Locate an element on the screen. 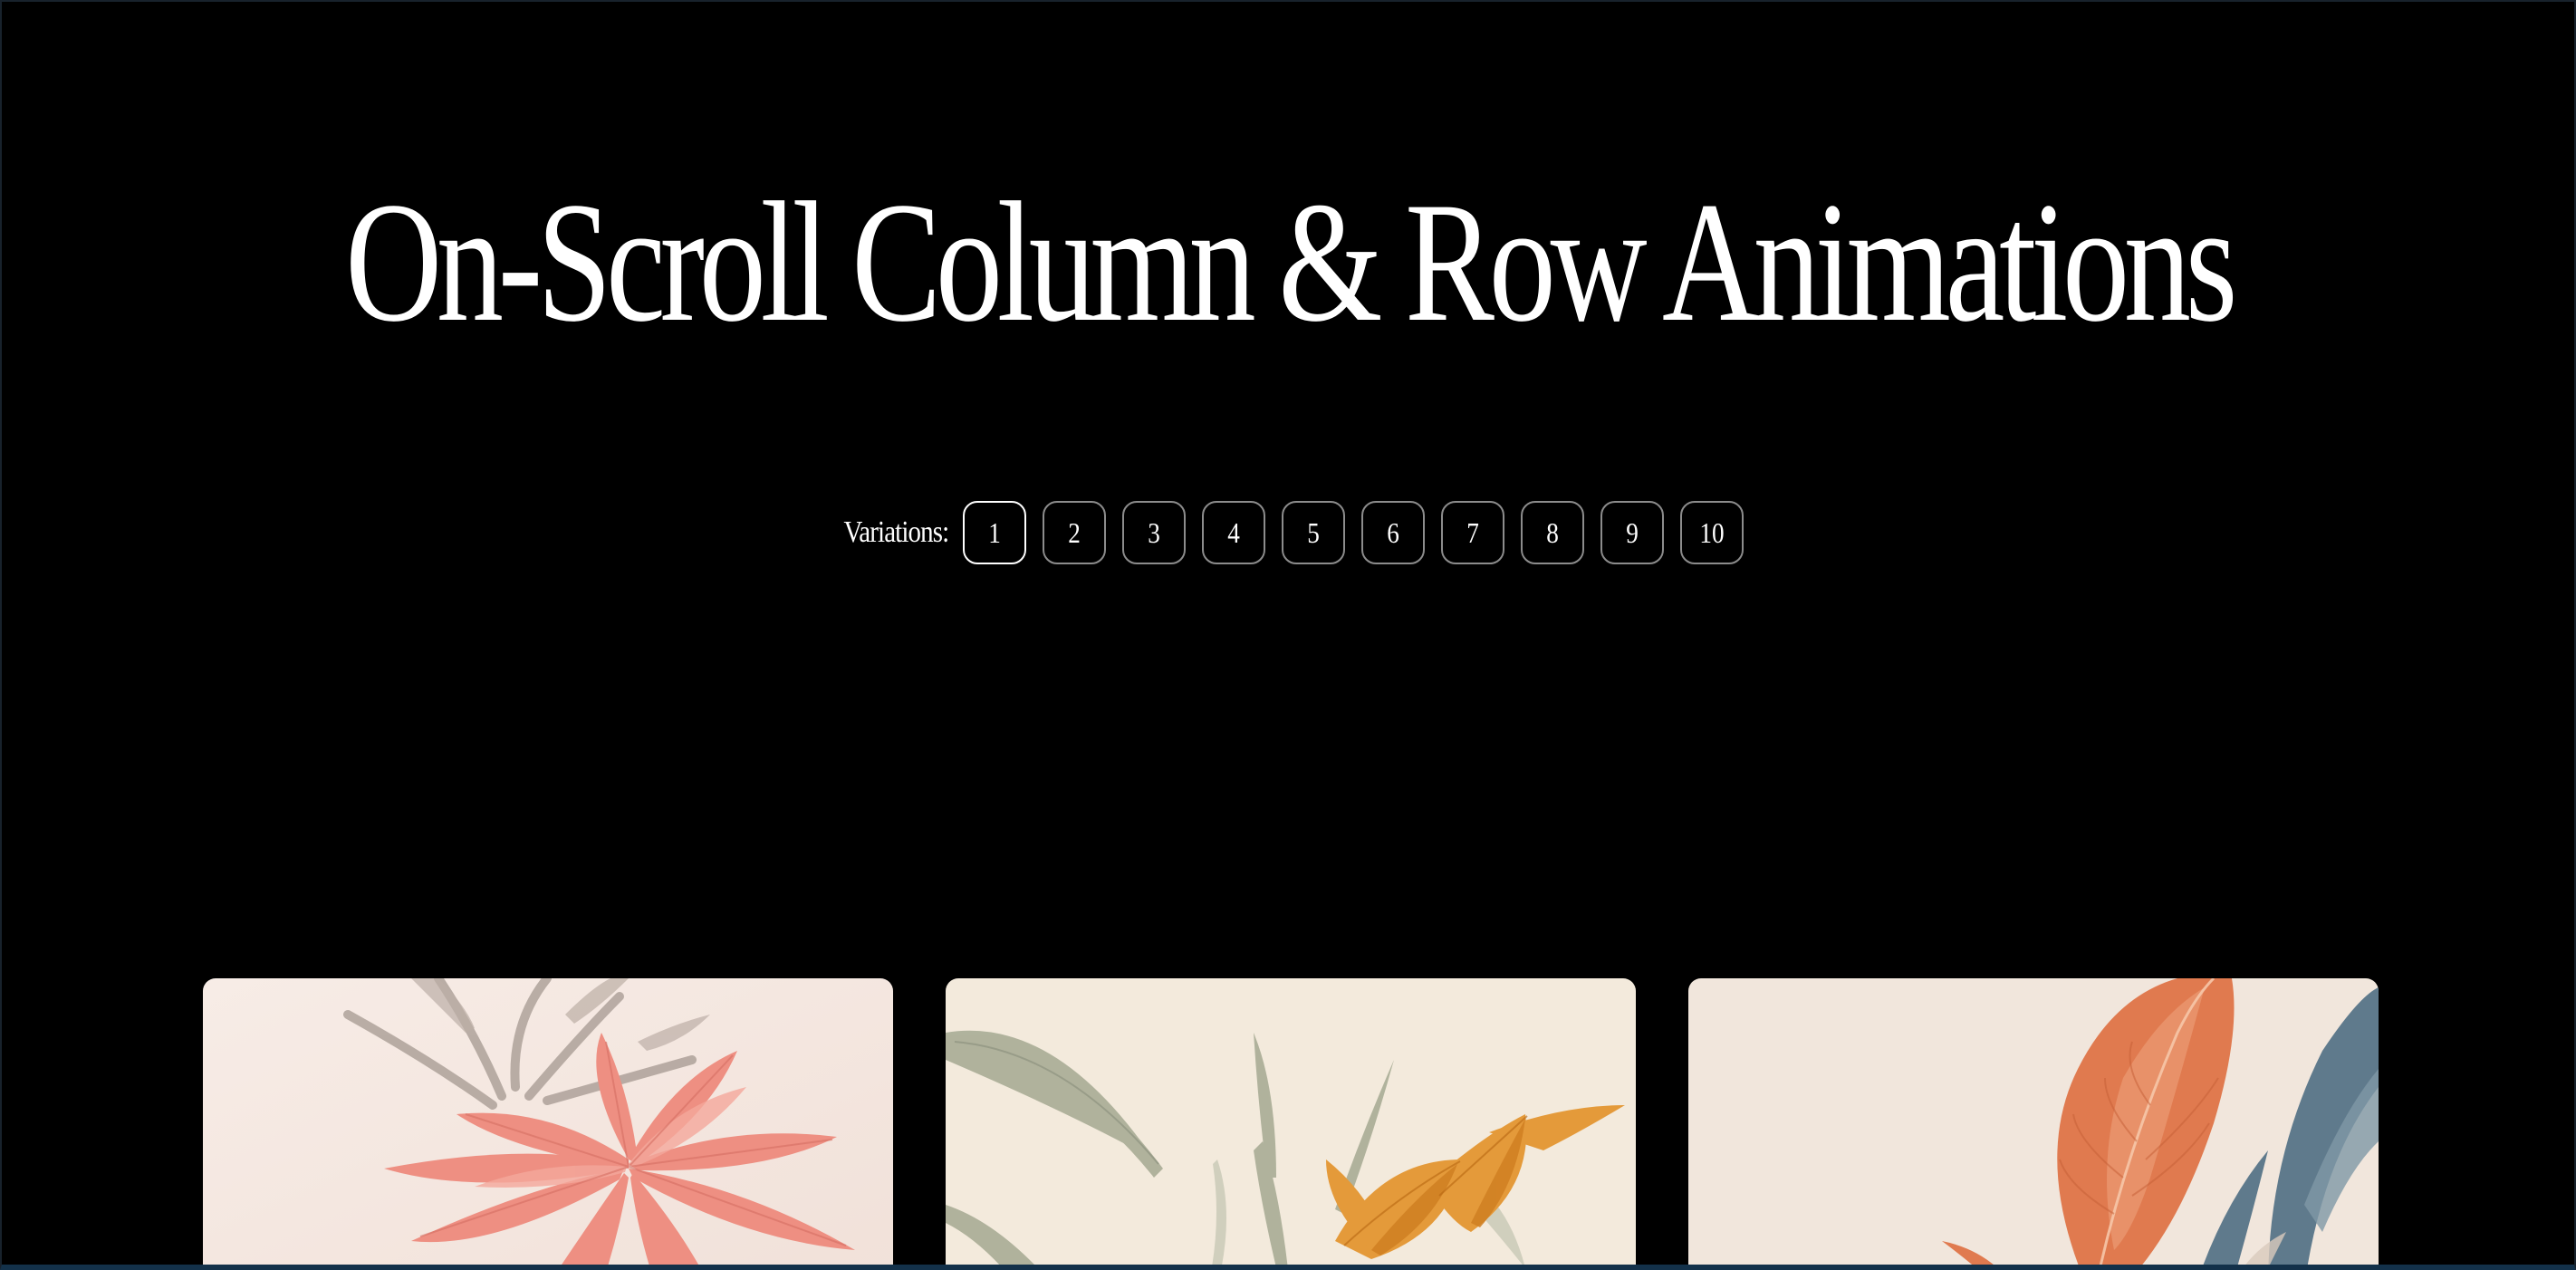  variation-button-5: 5 is located at coordinates (1314, 532).